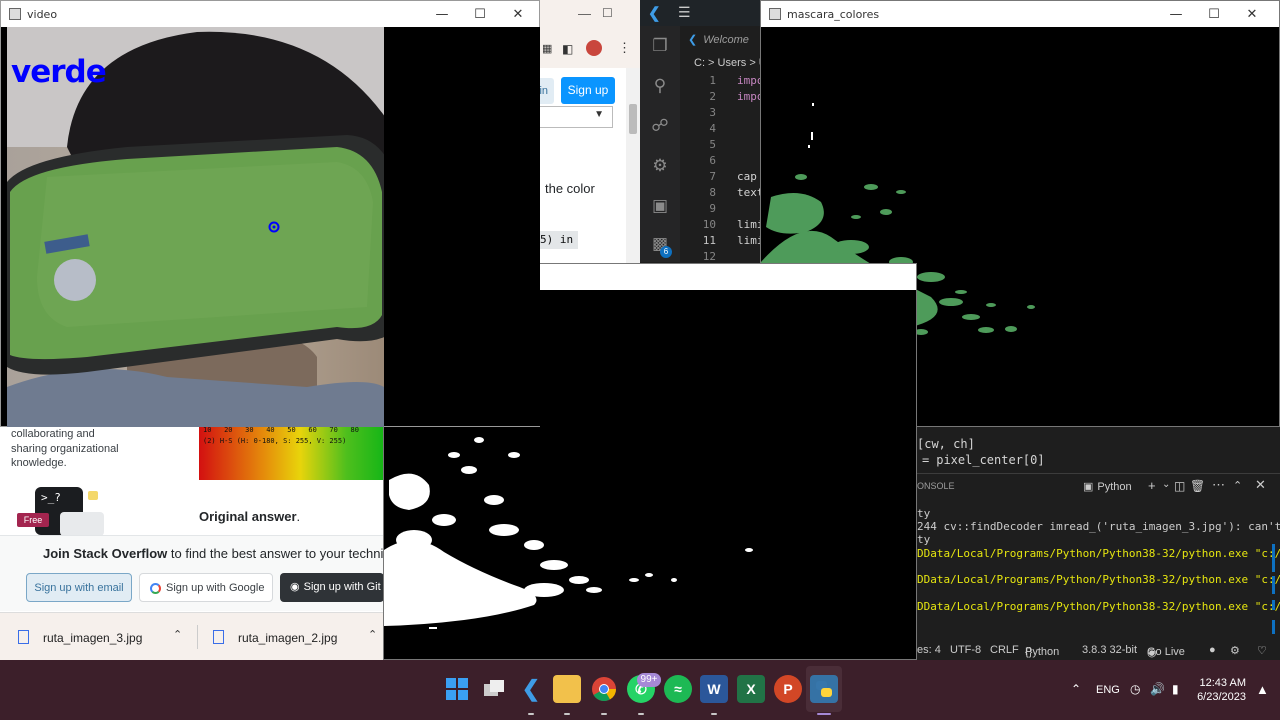 Image resolution: width=1280 pixels, height=720 pixels. What do you see at coordinates (332, 587) in the screenshot?
I see `signup-github-button: ◉ Sign up with Git` at bounding box center [332, 587].